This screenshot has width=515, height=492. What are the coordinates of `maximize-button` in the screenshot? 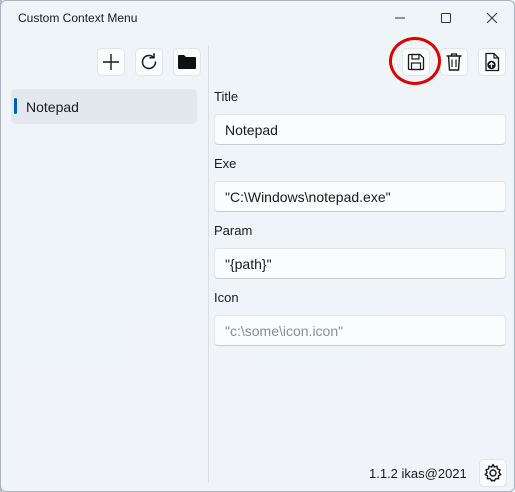 It's located at (446, 17).